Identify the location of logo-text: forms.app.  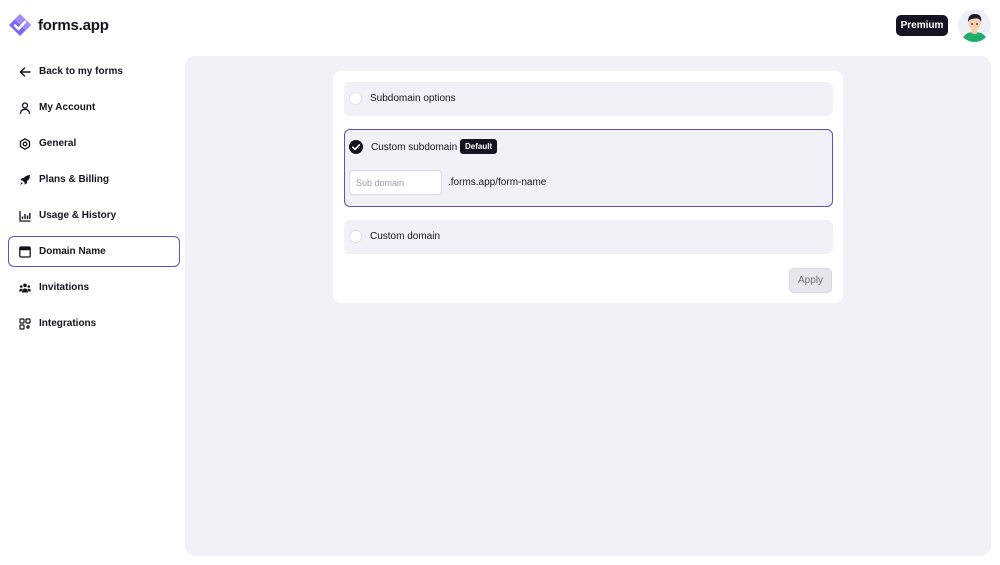
(73, 25).